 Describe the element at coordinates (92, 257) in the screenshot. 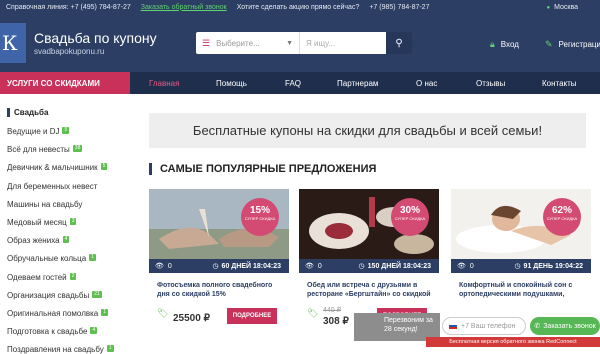

I see `count-badge: 1` at that location.